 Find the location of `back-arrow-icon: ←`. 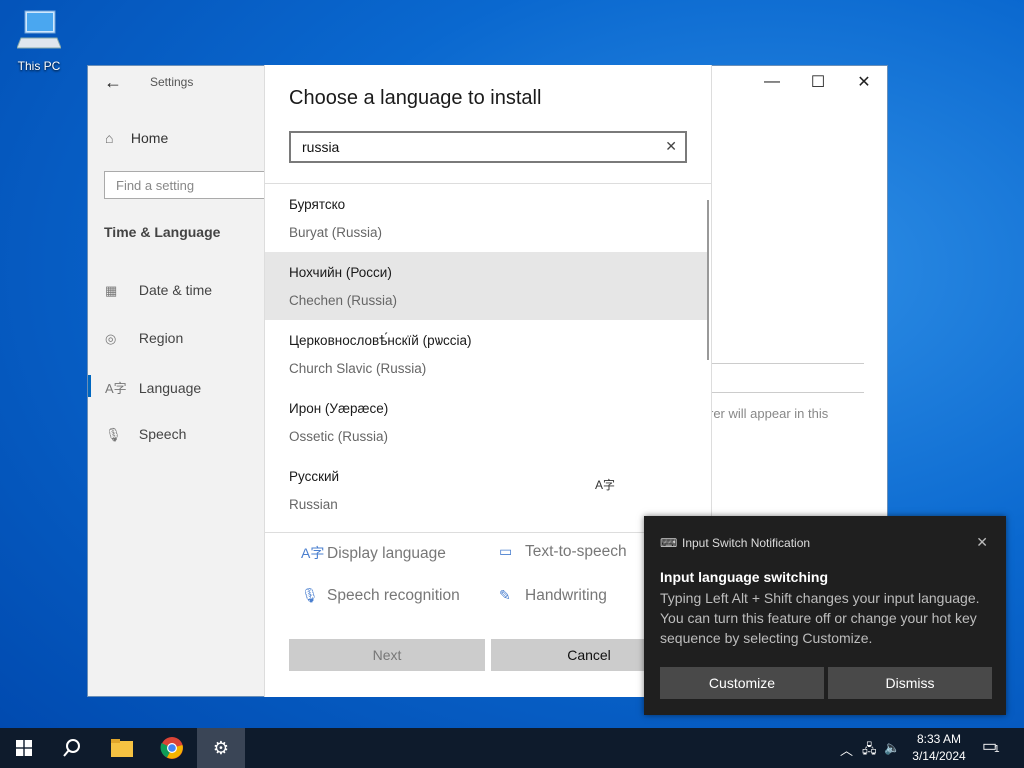

back-arrow-icon: ← is located at coordinates (113, 82).